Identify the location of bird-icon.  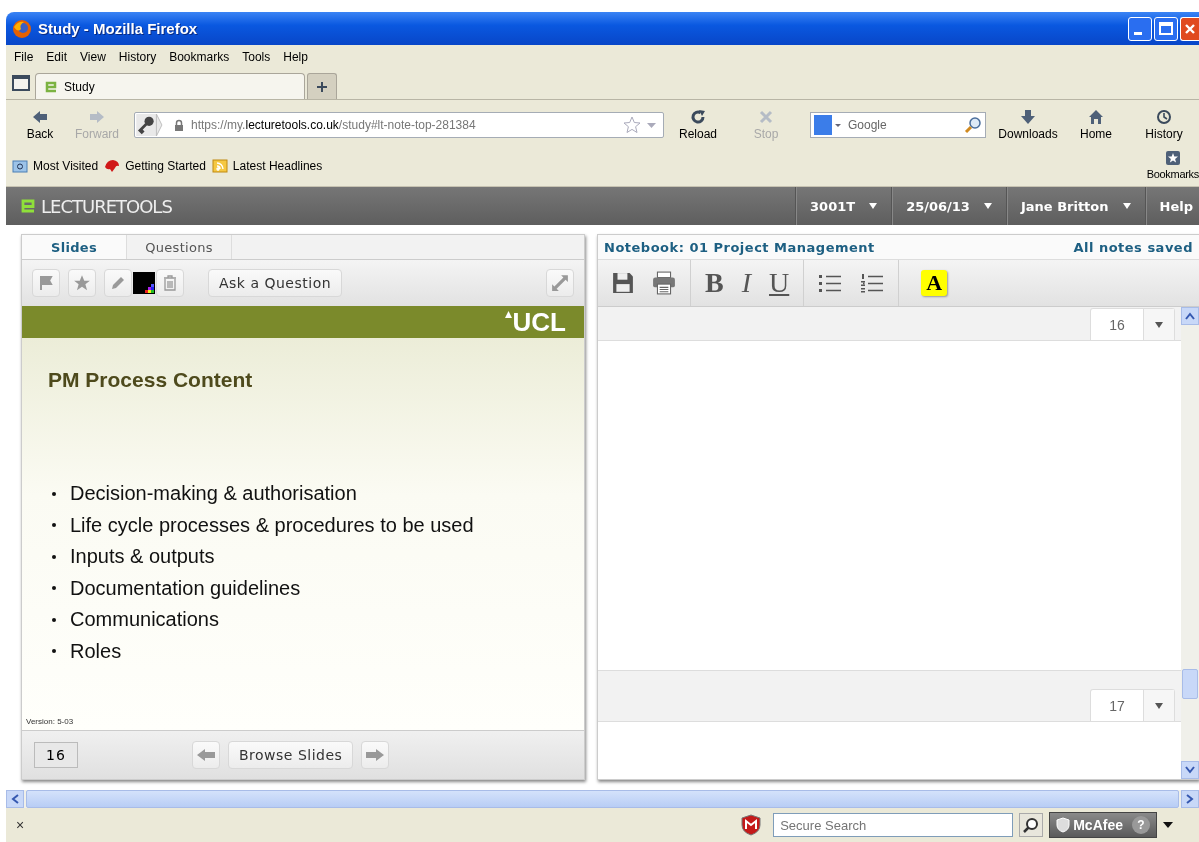
(112, 166).